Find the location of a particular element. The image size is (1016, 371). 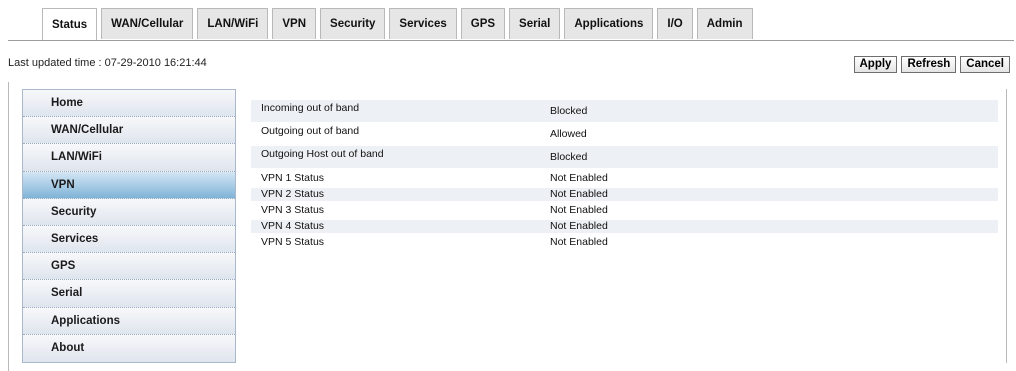

row-label: VPN 3 Status is located at coordinates (293, 210).